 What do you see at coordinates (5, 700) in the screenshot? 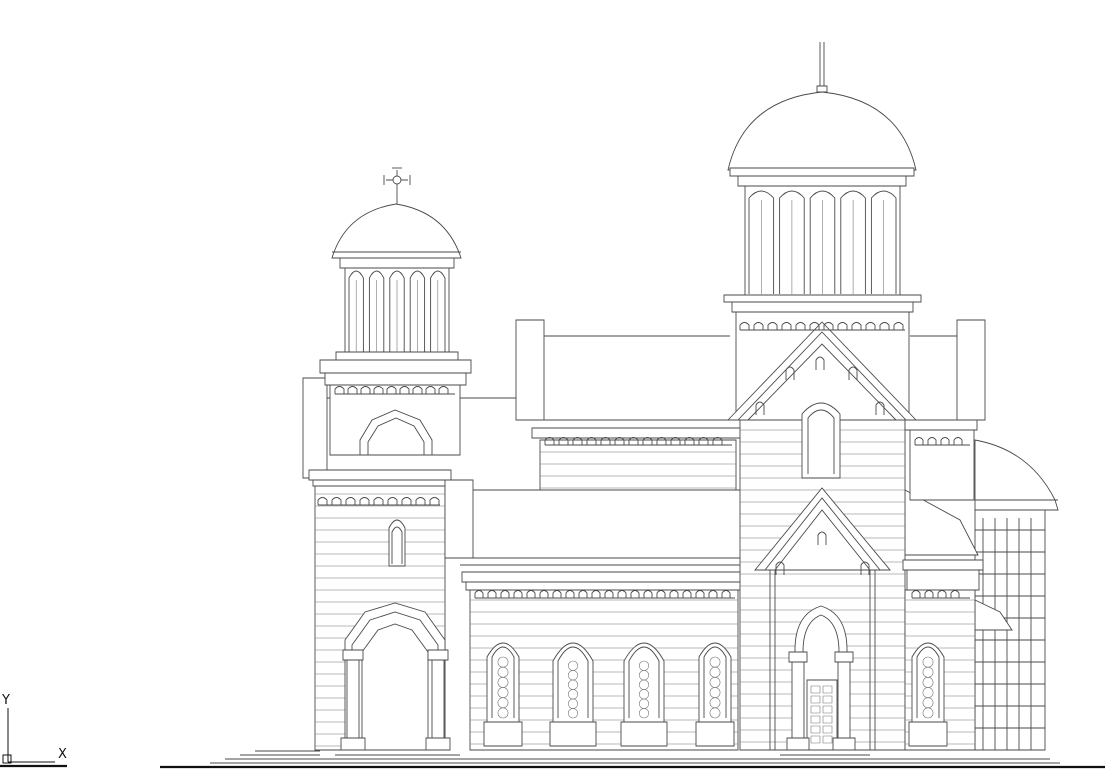
I see `ucs-y-label: Y` at bounding box center [5, 700].